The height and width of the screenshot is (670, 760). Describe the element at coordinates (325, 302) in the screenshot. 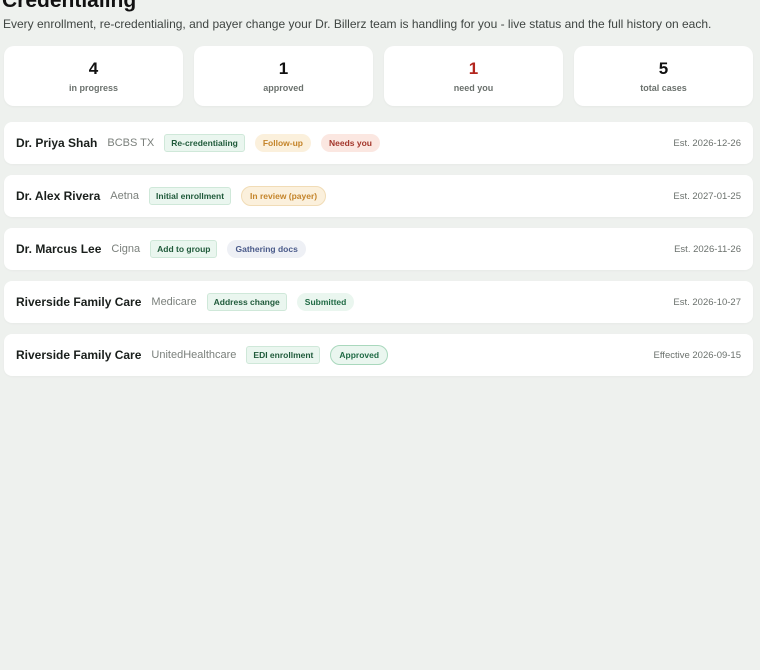

I see `case-status-badge: Submitted` at that location.